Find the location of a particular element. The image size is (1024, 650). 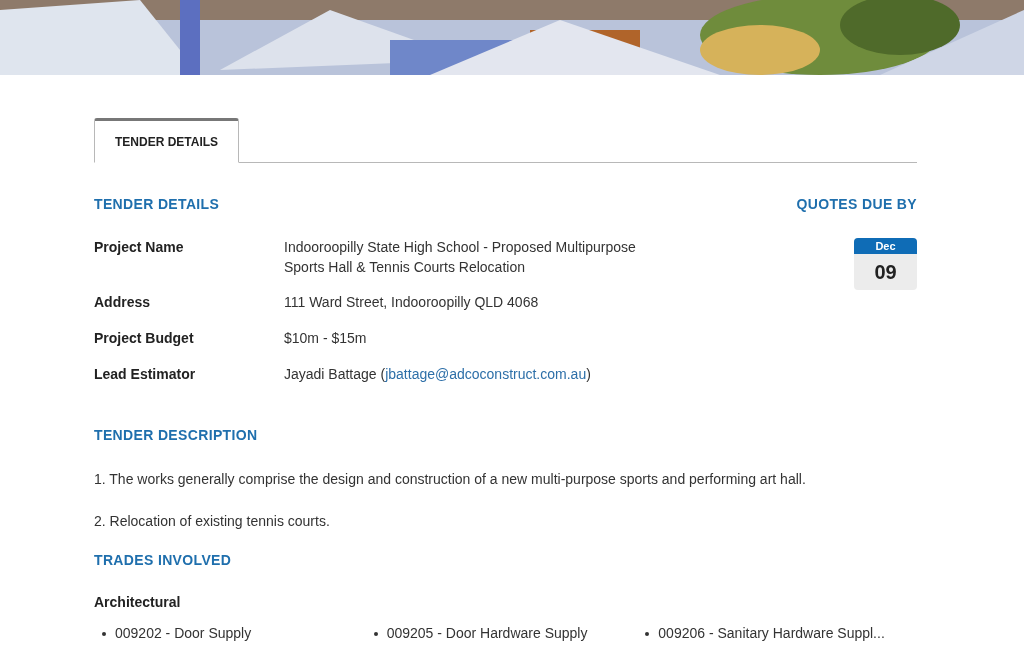

section-heading: TENDER DESCRIPTION is located at coordinates (176, 435).